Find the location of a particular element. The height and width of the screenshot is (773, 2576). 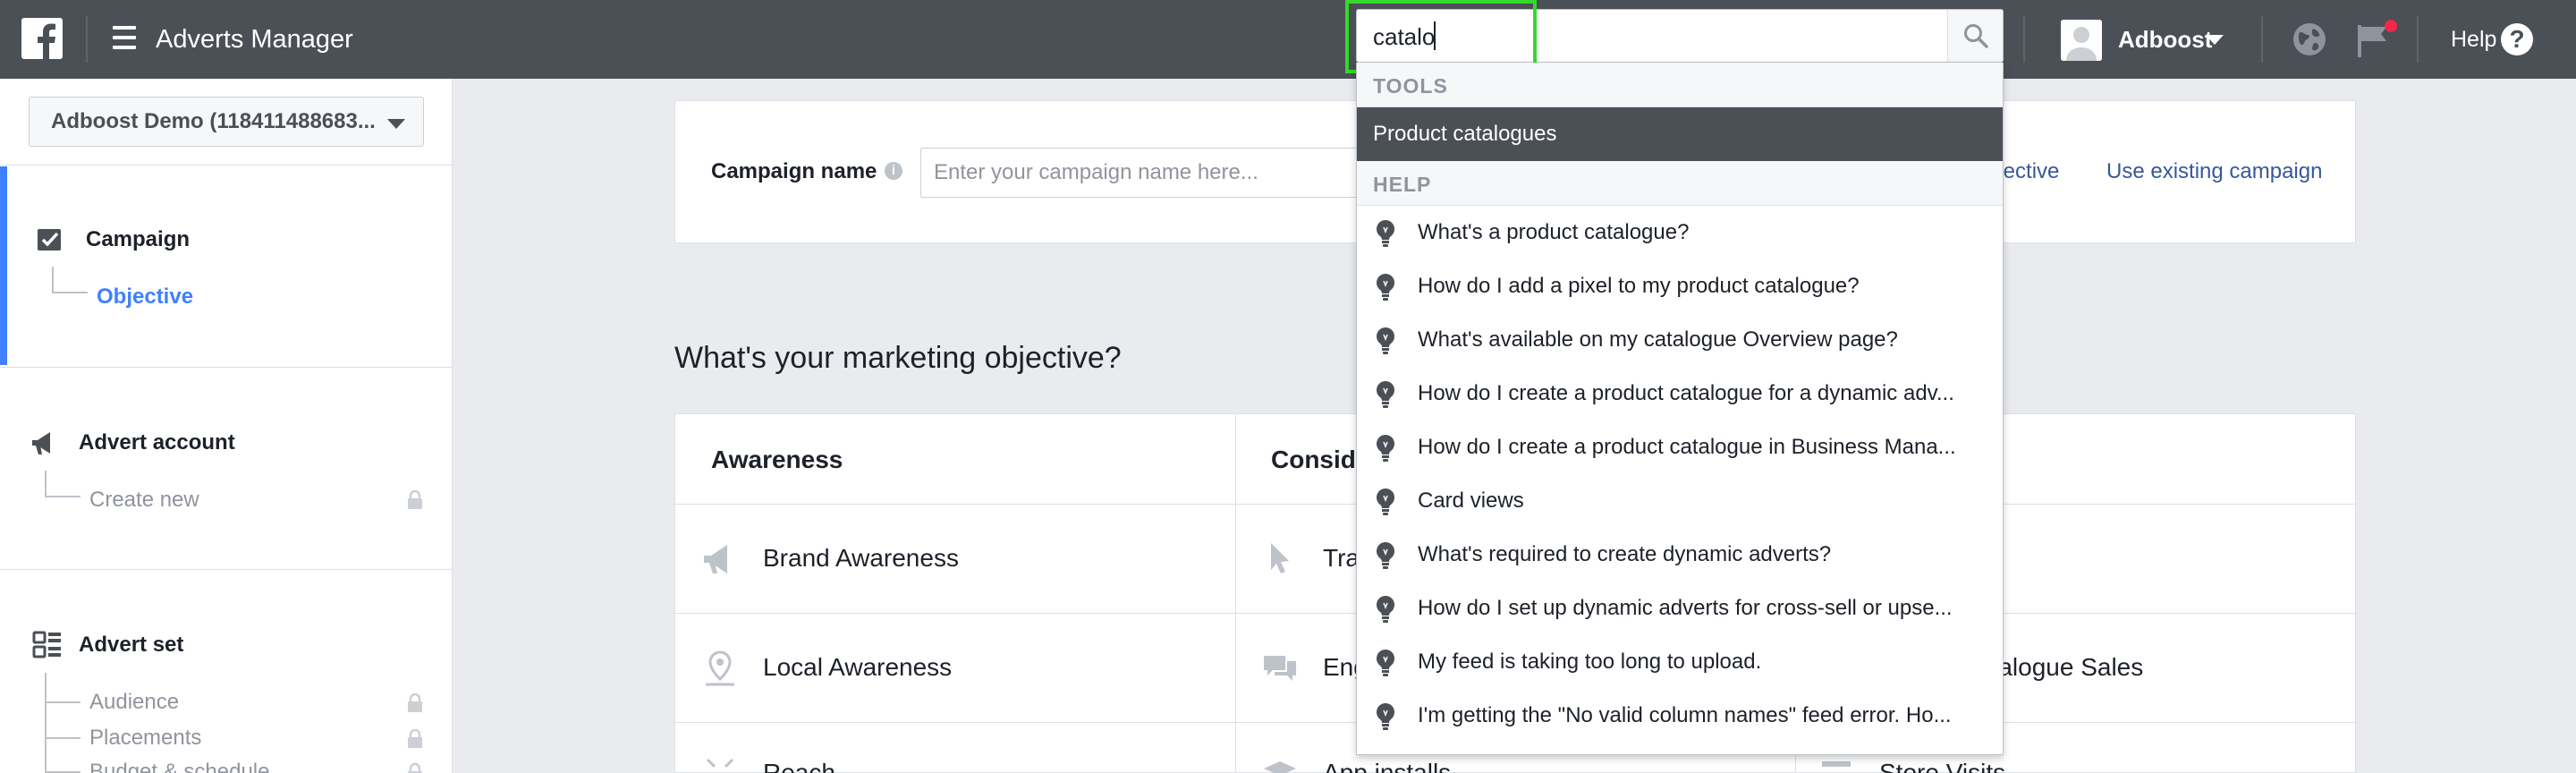

campaign-name-input is located at coordinates (1152, 173).